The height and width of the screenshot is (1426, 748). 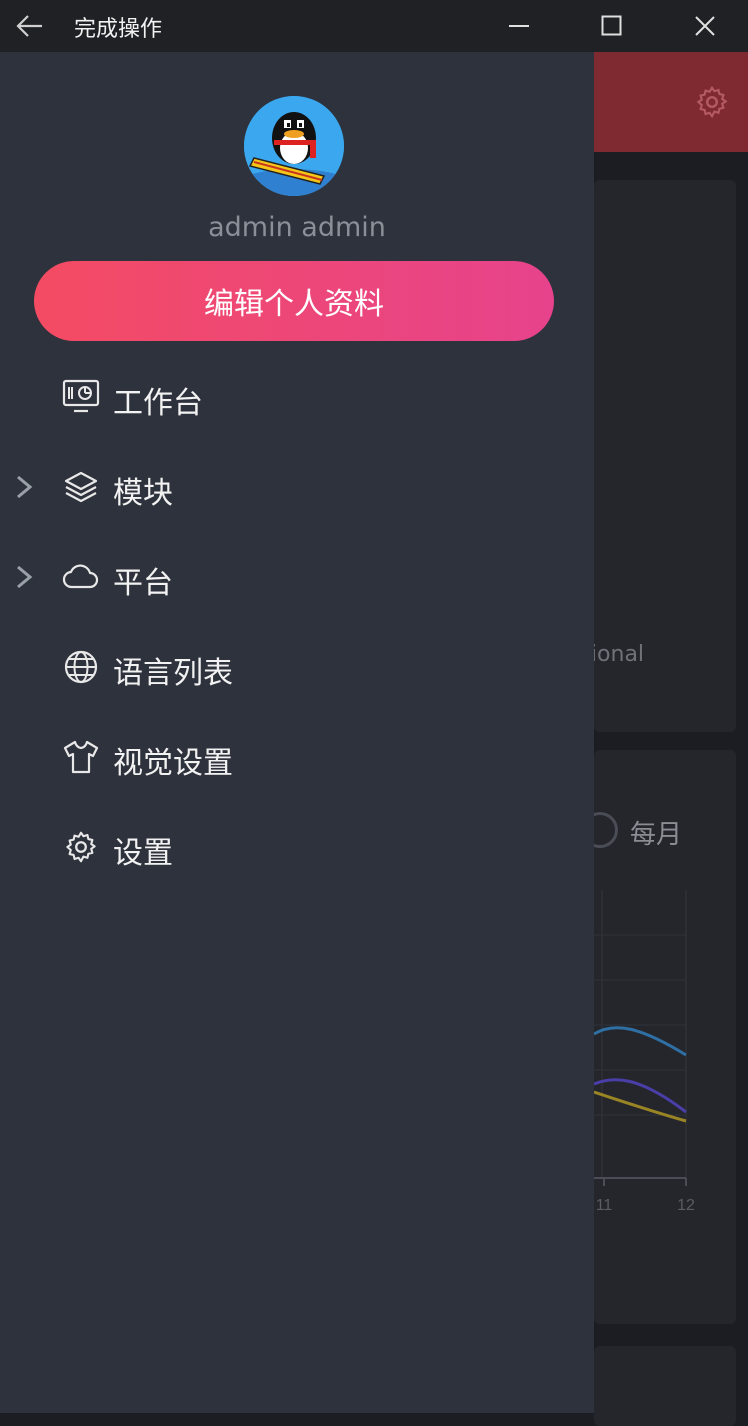 What do you see at coordinates (143, 853) in the screenshot?
I see `menu-item-label: 设置` at bounding box center [143, 853].